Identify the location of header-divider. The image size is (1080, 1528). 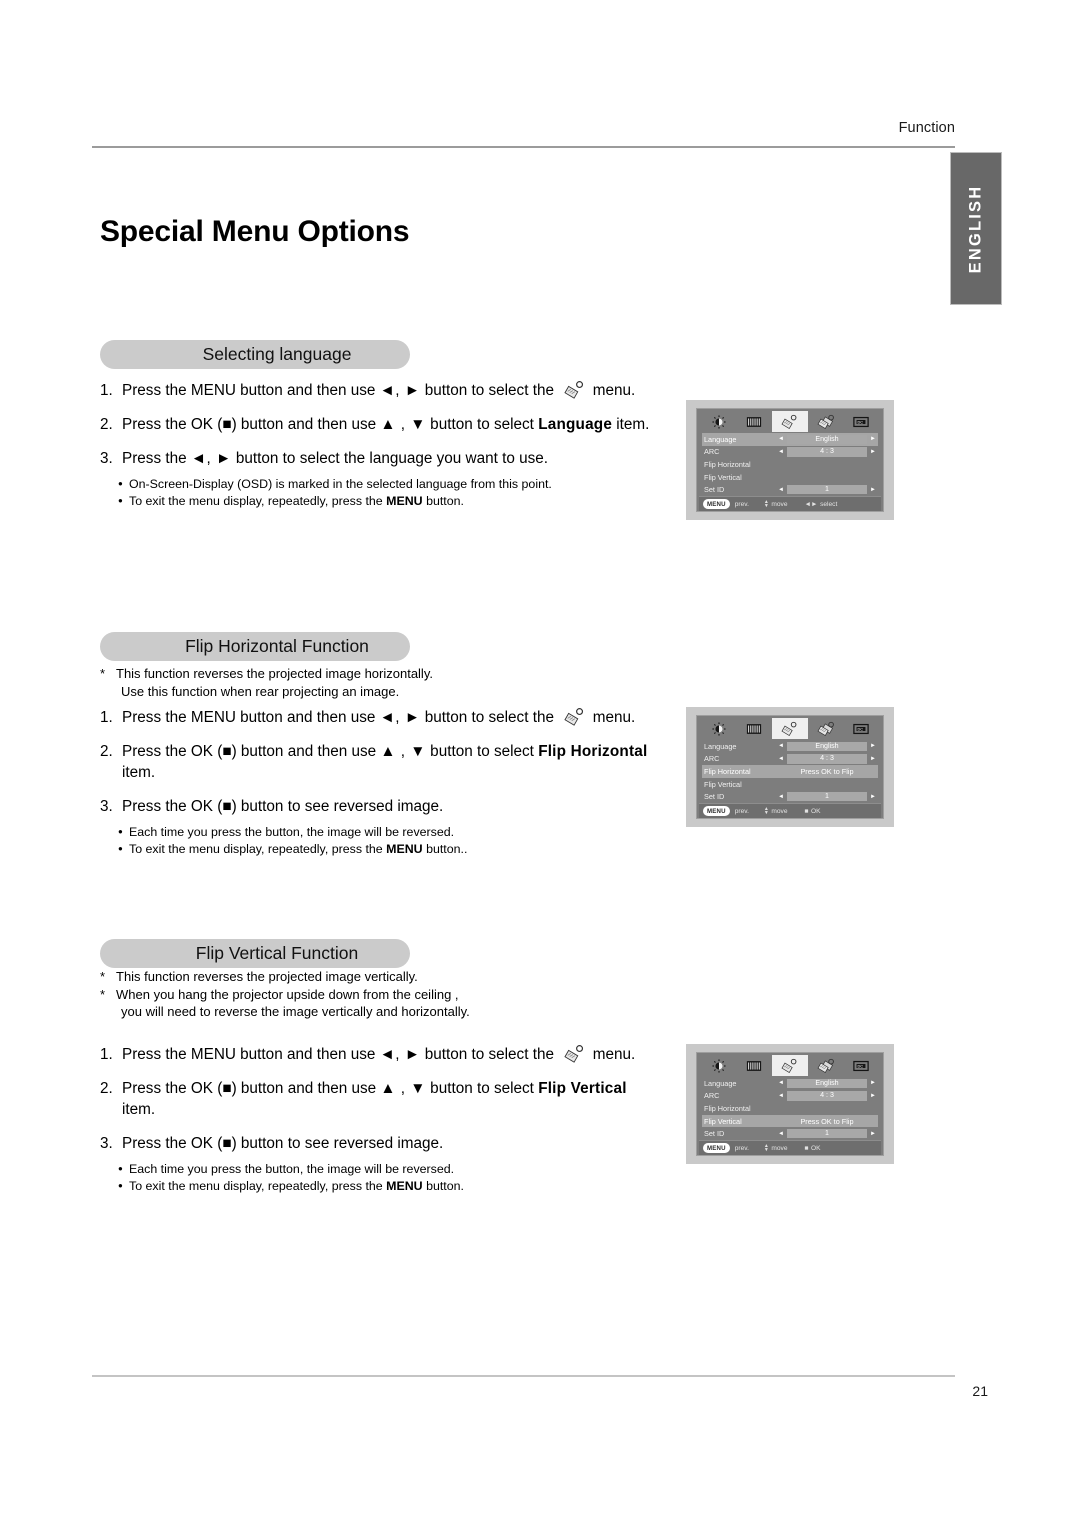
(523, 147).